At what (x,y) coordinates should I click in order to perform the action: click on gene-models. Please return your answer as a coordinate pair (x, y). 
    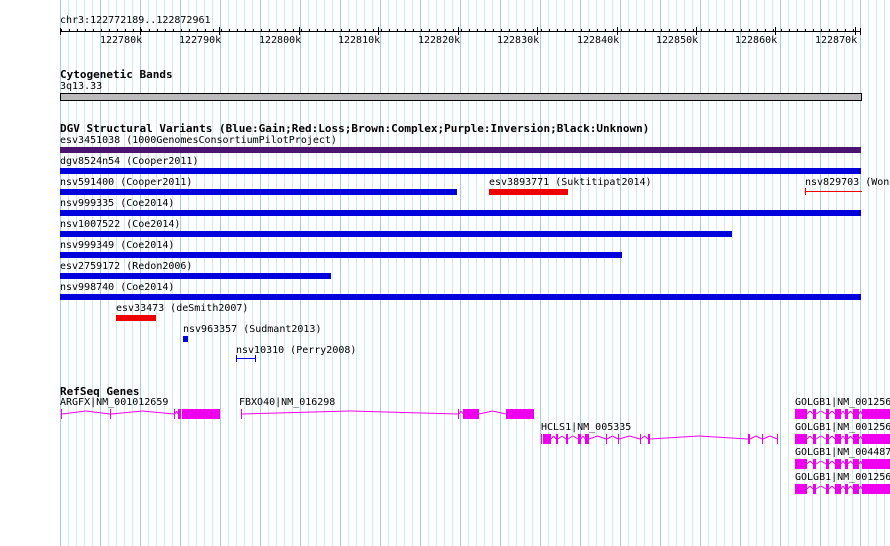
    Looking at the image, I should click on (475, 451).